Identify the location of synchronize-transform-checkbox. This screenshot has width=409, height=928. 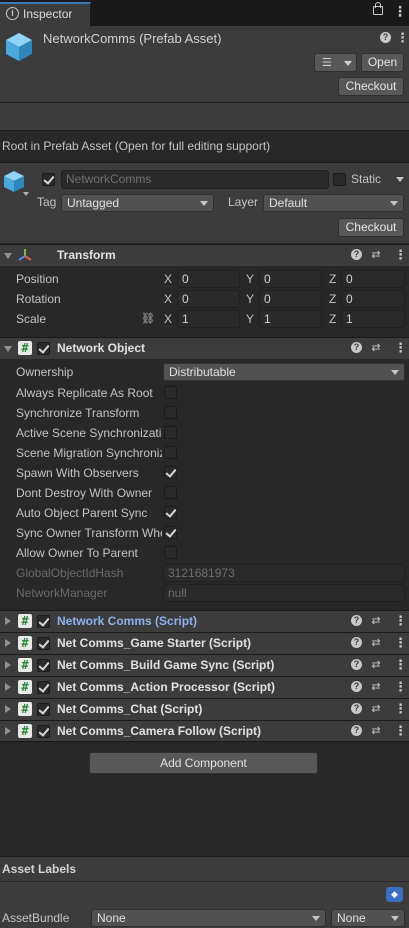
(170, 412).